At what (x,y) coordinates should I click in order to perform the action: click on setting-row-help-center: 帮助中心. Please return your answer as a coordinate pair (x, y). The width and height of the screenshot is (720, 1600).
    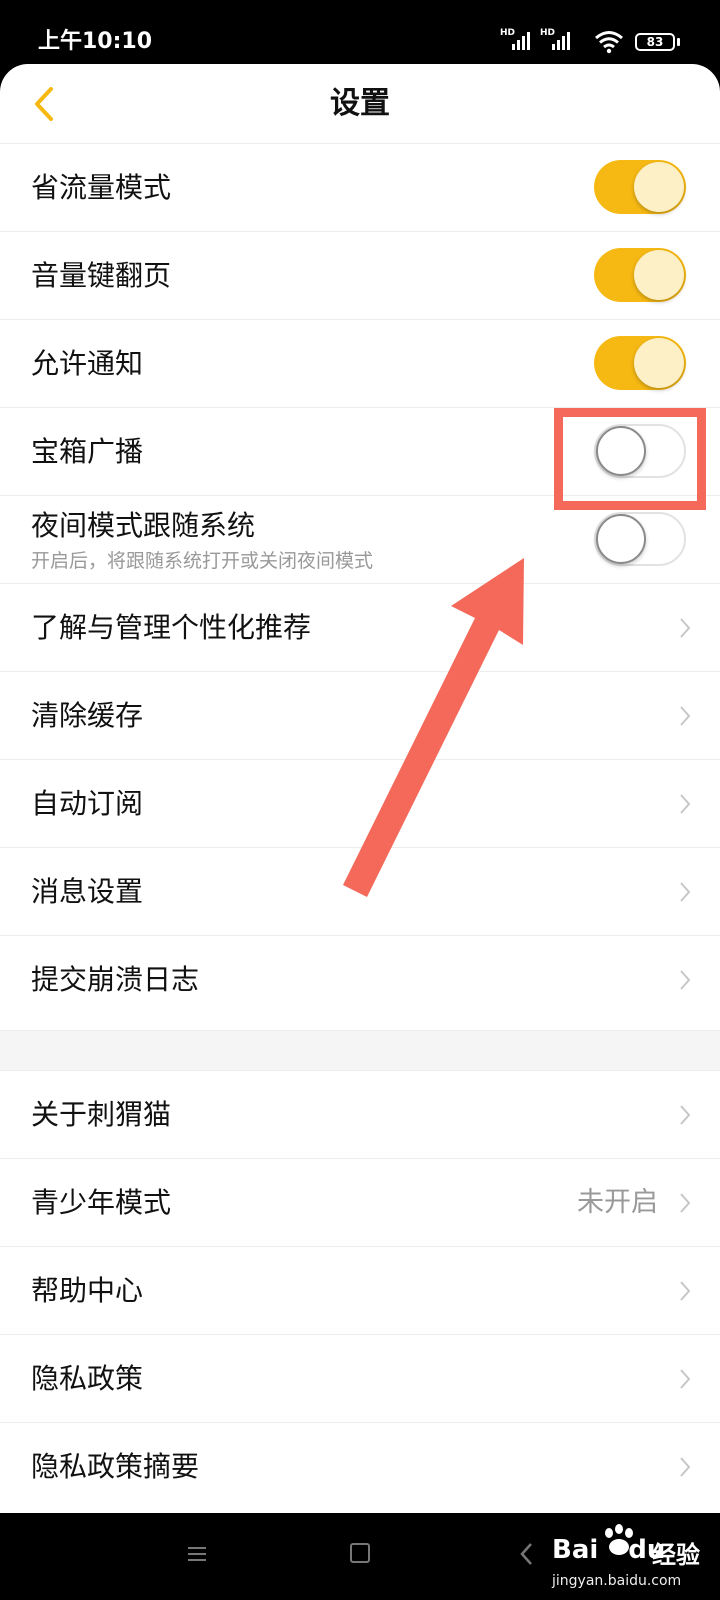
    Looking at the image, I should click on (360, 1290).